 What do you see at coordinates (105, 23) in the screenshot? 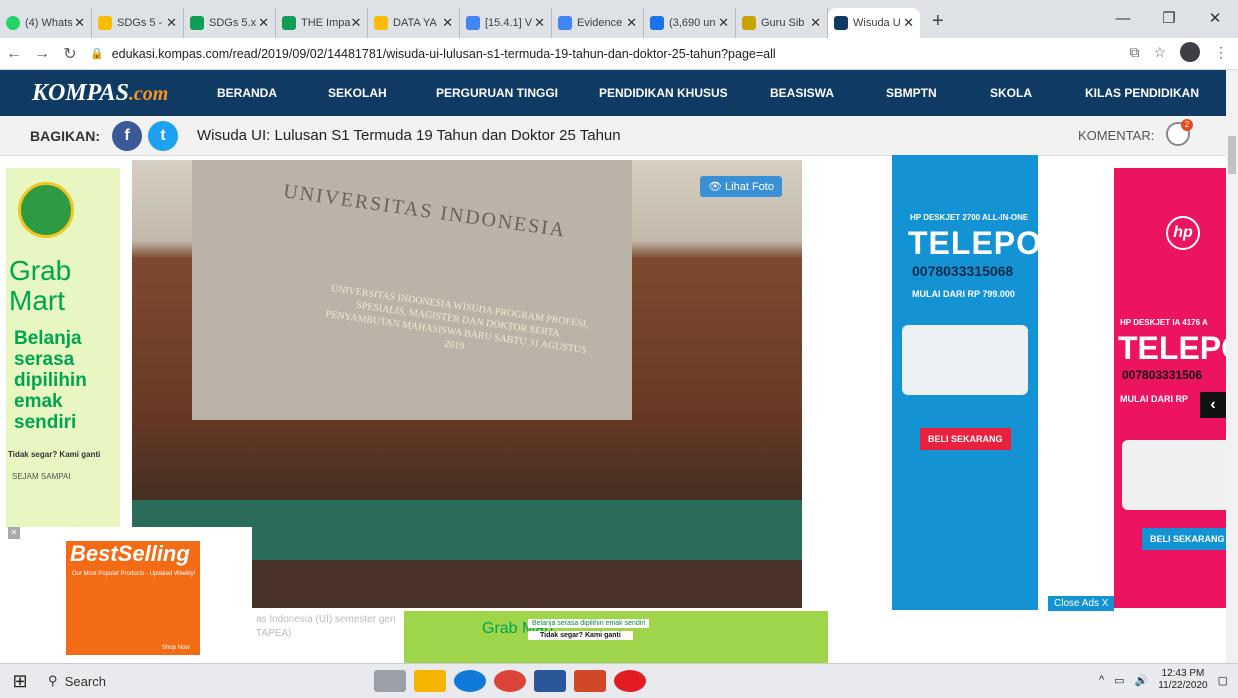
I see `drive-icon` at bounding box center [105, 23].